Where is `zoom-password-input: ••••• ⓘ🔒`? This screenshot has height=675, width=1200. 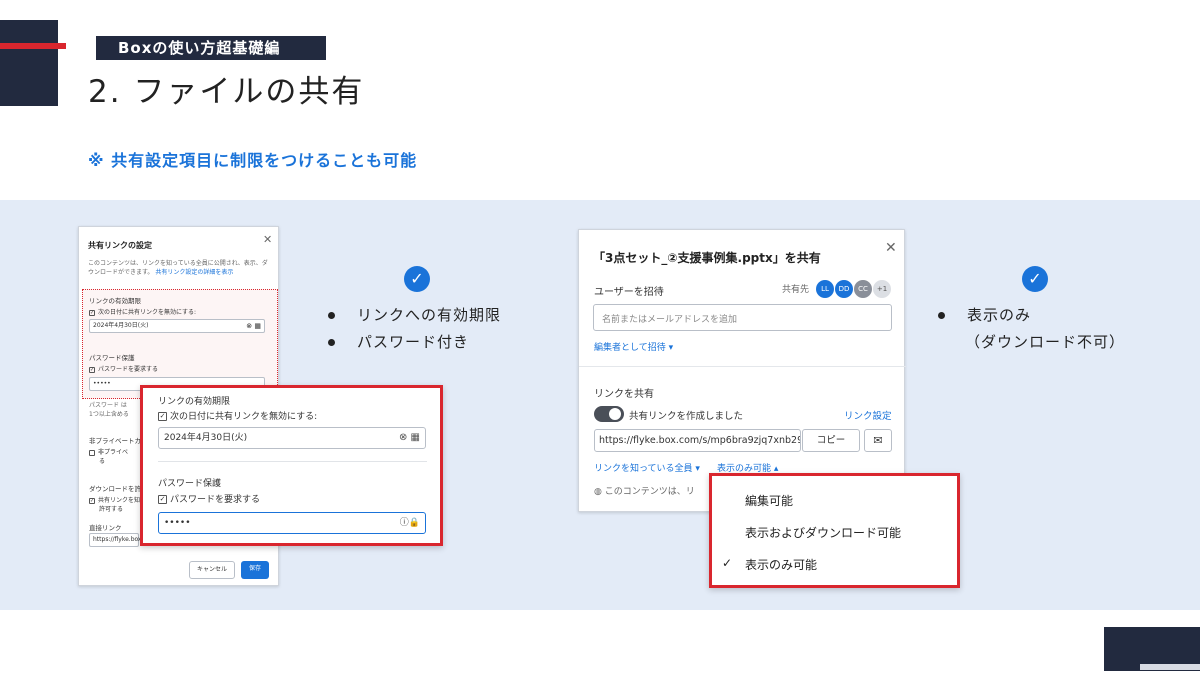
zoom-password-input: ••••• ⓘ🔒 is located at coordinates (292, 523).